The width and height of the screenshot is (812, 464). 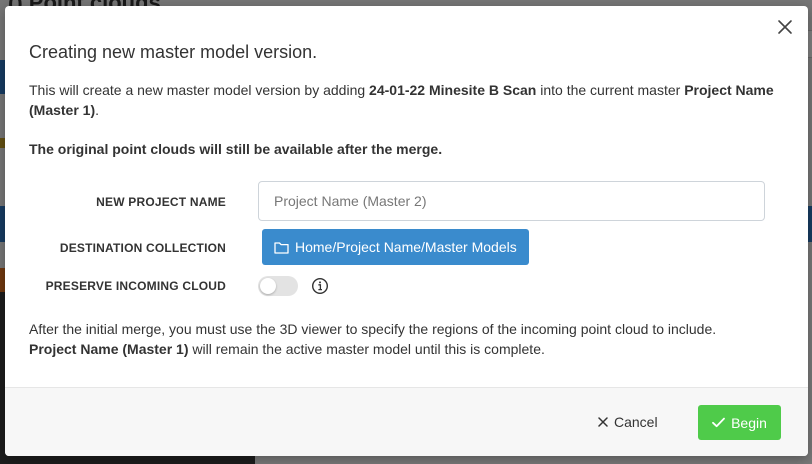 What do you see at coordinates (278, 286) in the screenshot?
I see `preserve-incoming-cloud-toggle` at bounding box center [278, 286].